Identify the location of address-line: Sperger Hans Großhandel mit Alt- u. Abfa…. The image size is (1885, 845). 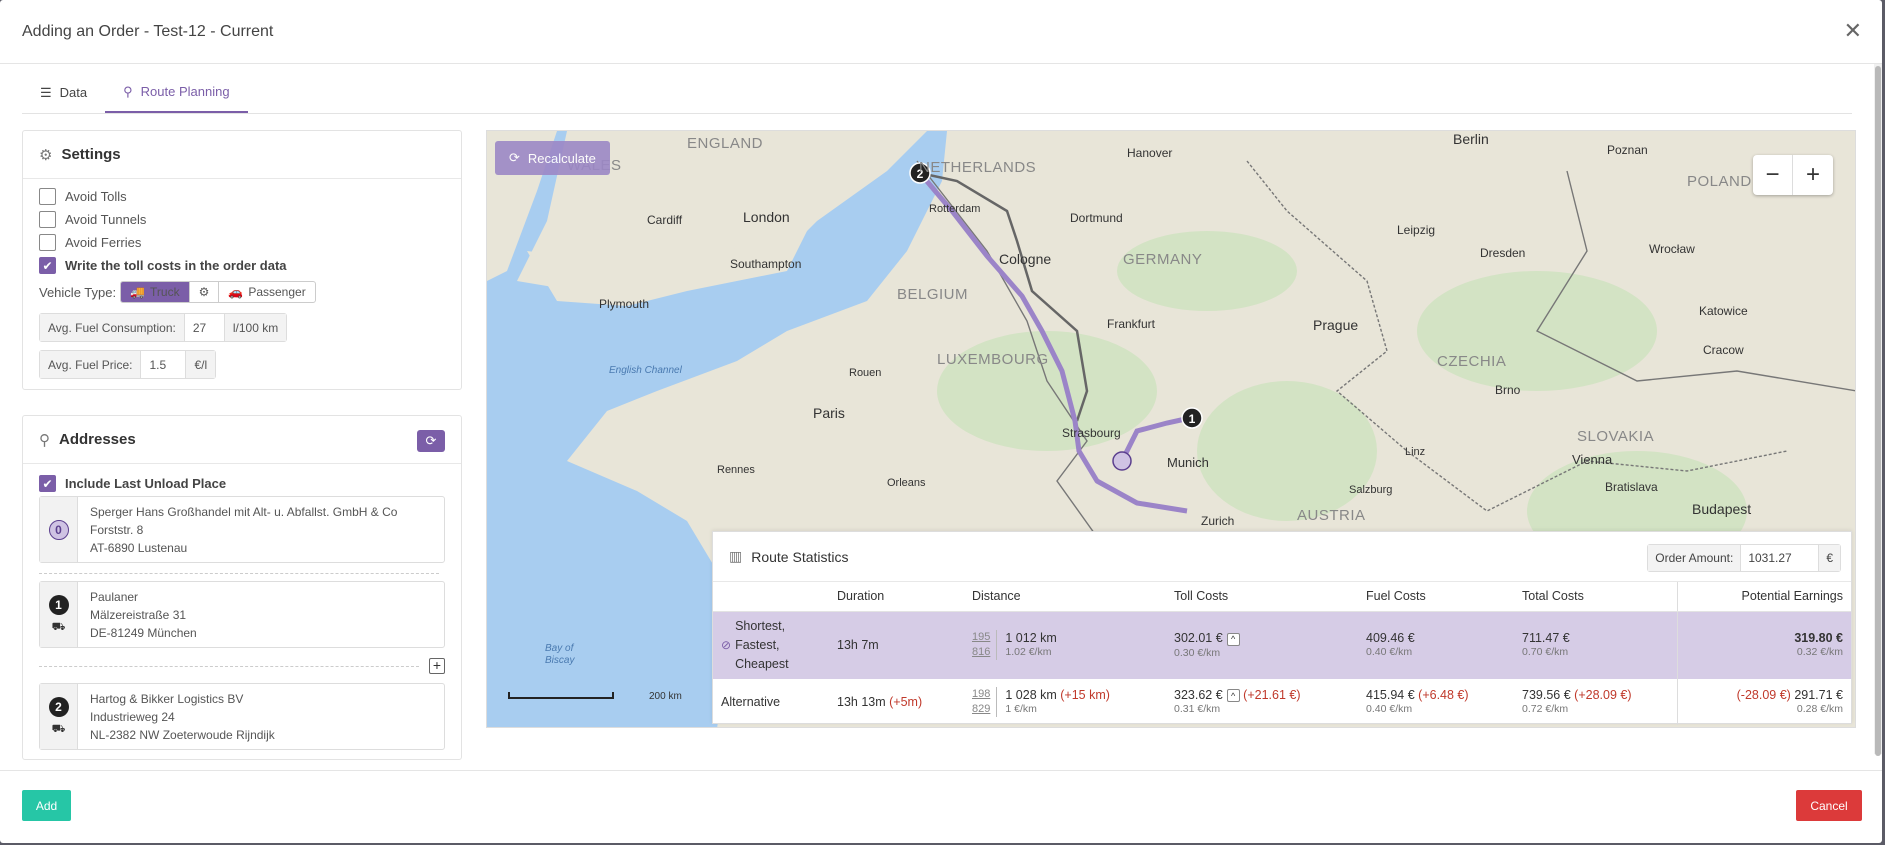
(244, 512).